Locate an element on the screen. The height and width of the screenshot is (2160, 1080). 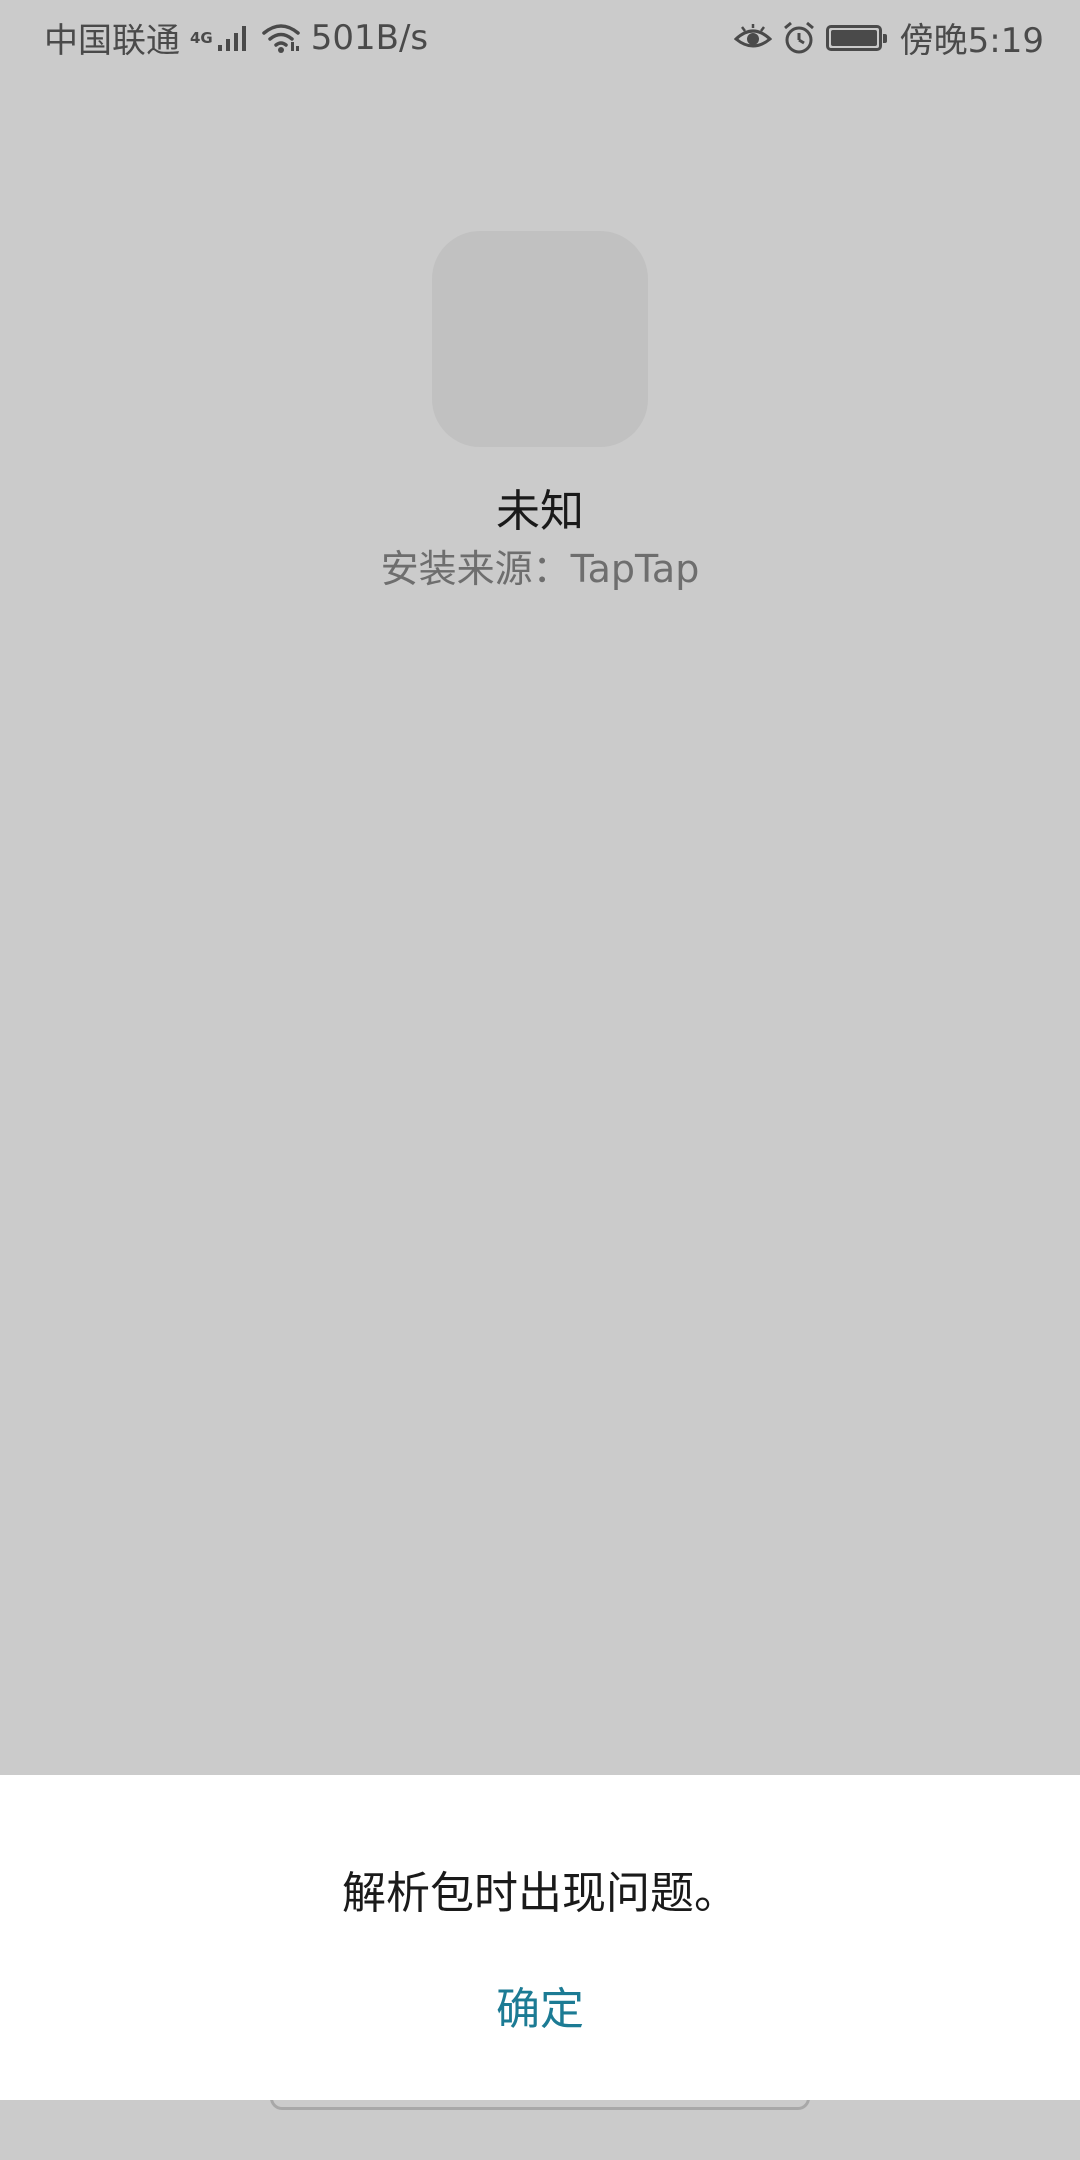
status-left: 中国联通 4G 501B/s is located at coordinates (236, 37).